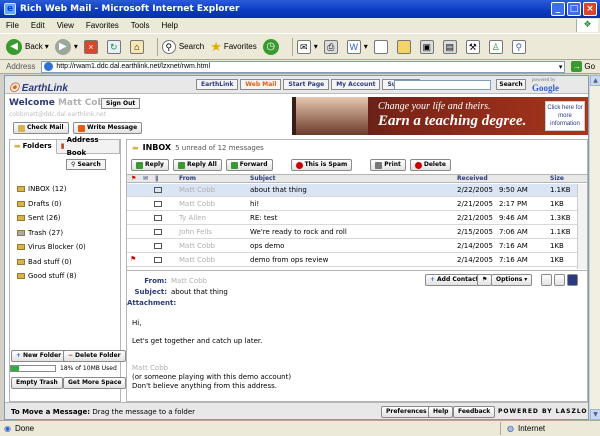  What do you see at coordinates (261, 84) in the screenshot?
I see `nav-web-mail: Web Mail` at bounding box center [261, 84].